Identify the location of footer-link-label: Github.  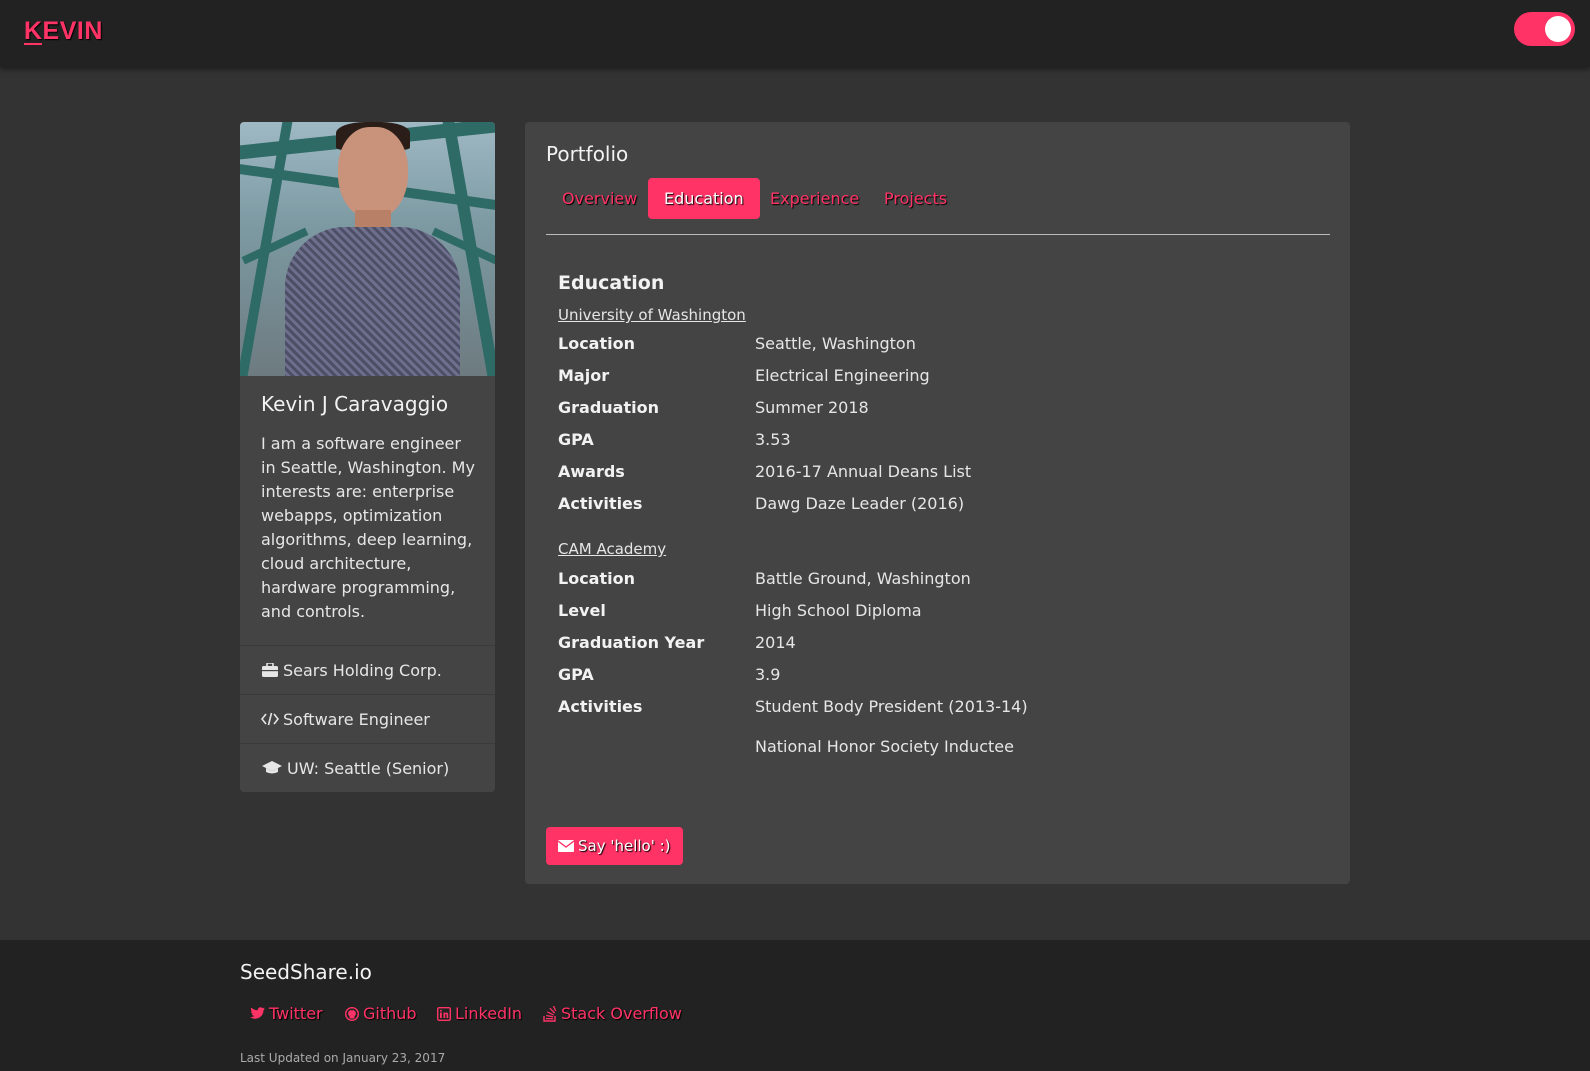
(390, 1013).